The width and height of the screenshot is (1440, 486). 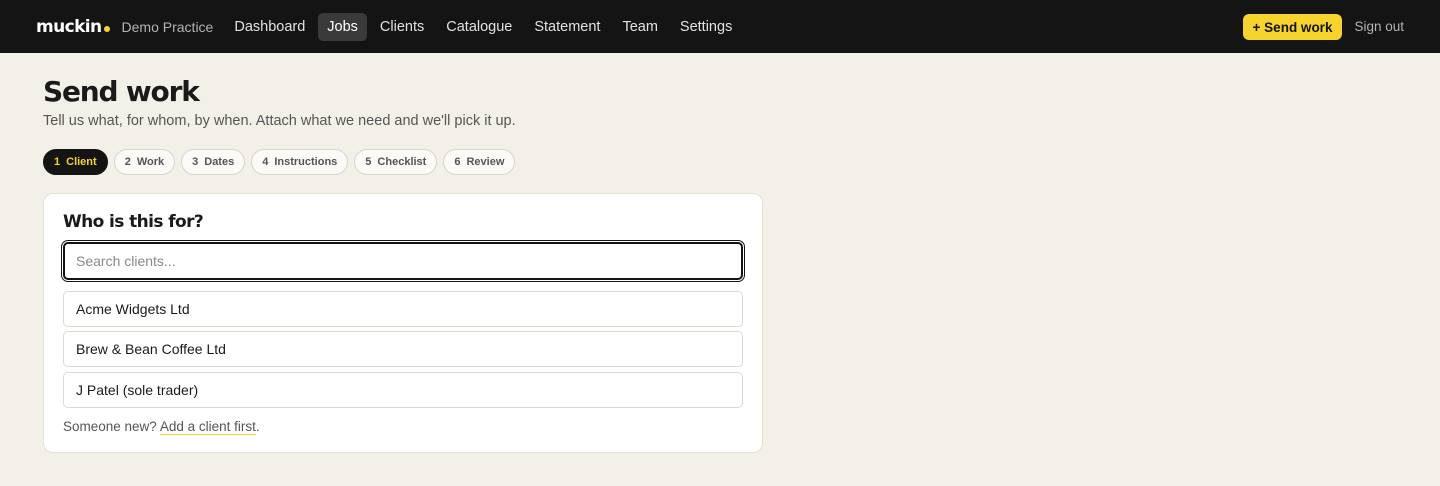 I want to click on step-number: 3, so click(x=195, y=162).